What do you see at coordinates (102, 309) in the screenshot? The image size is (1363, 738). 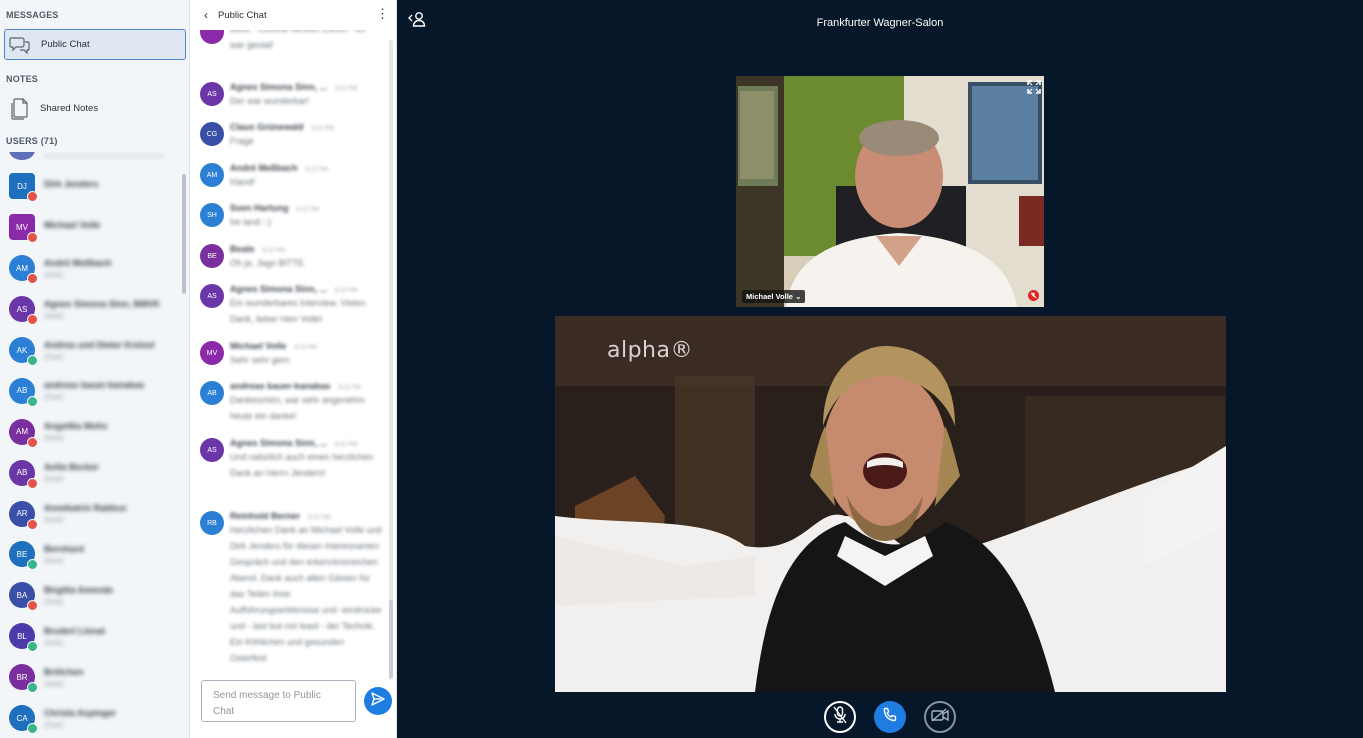 I see `user-text: Agnes Simona Sinn, BMVK (Gast)` at bounding box center [102, 309].